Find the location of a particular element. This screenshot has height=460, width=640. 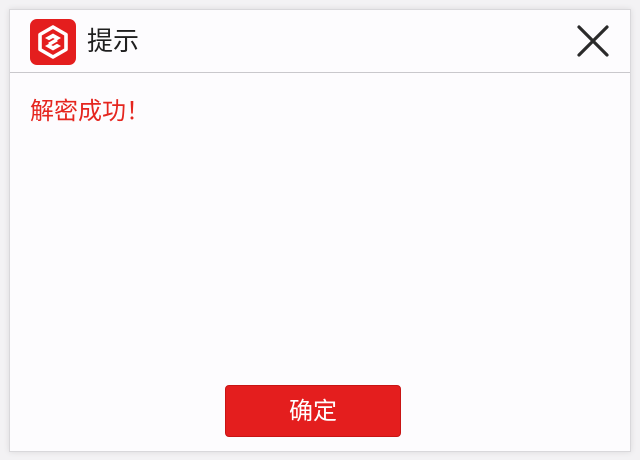

close-button is located at coordinates (593, 41).